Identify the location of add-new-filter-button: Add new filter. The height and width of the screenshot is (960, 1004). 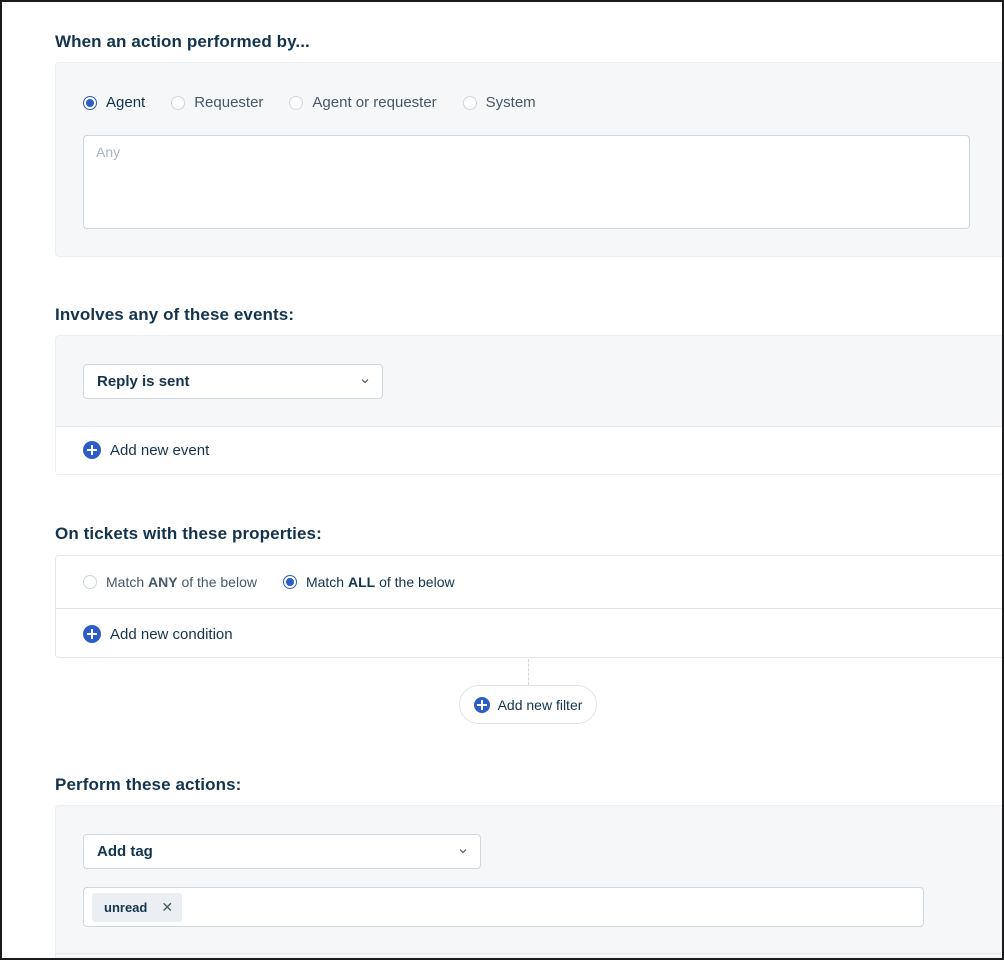
(528, 704).